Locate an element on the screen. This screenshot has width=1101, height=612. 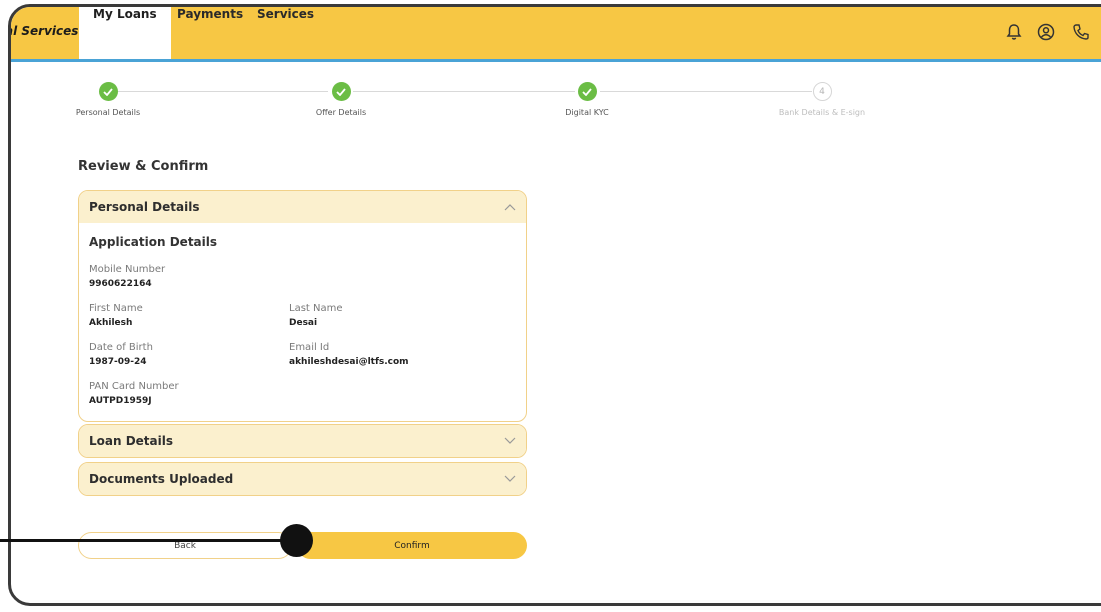
step-label: Personal Details is located at coordinates (108, 112).